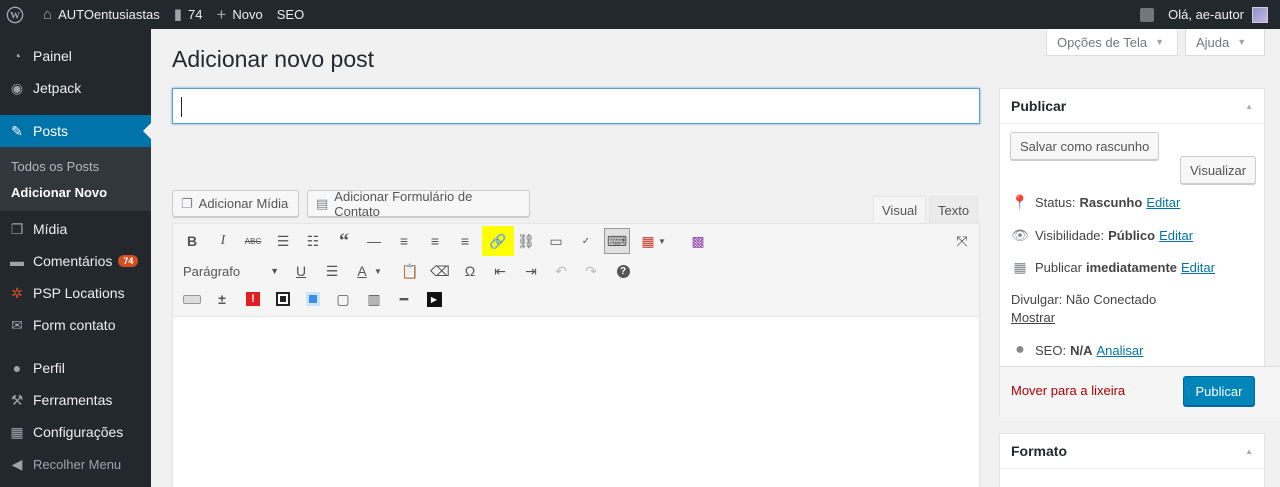 This screenshot has height=487, width=1280. What do you see at coordinates (75, 131) in the screenshot?
I see `sidebar-item-posts: ✎ Posts` at bounding box center [75, 131].